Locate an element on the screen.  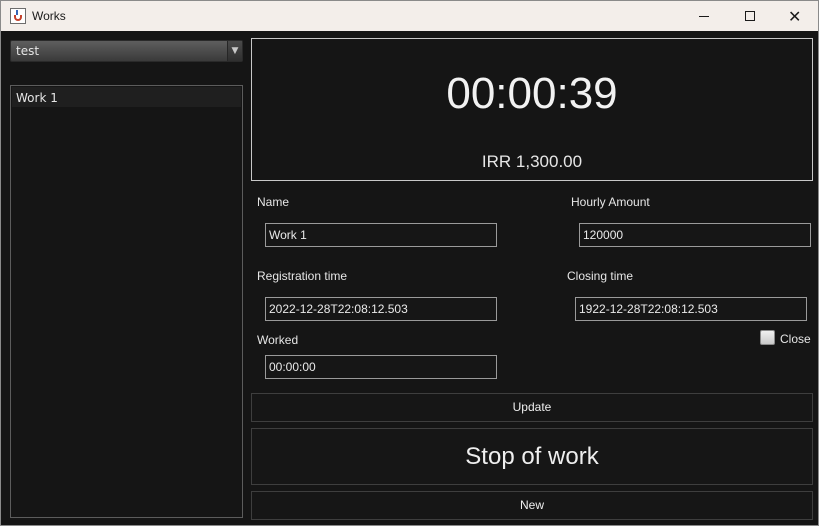
worked-label: Worked is located at coordinates (278, 340).